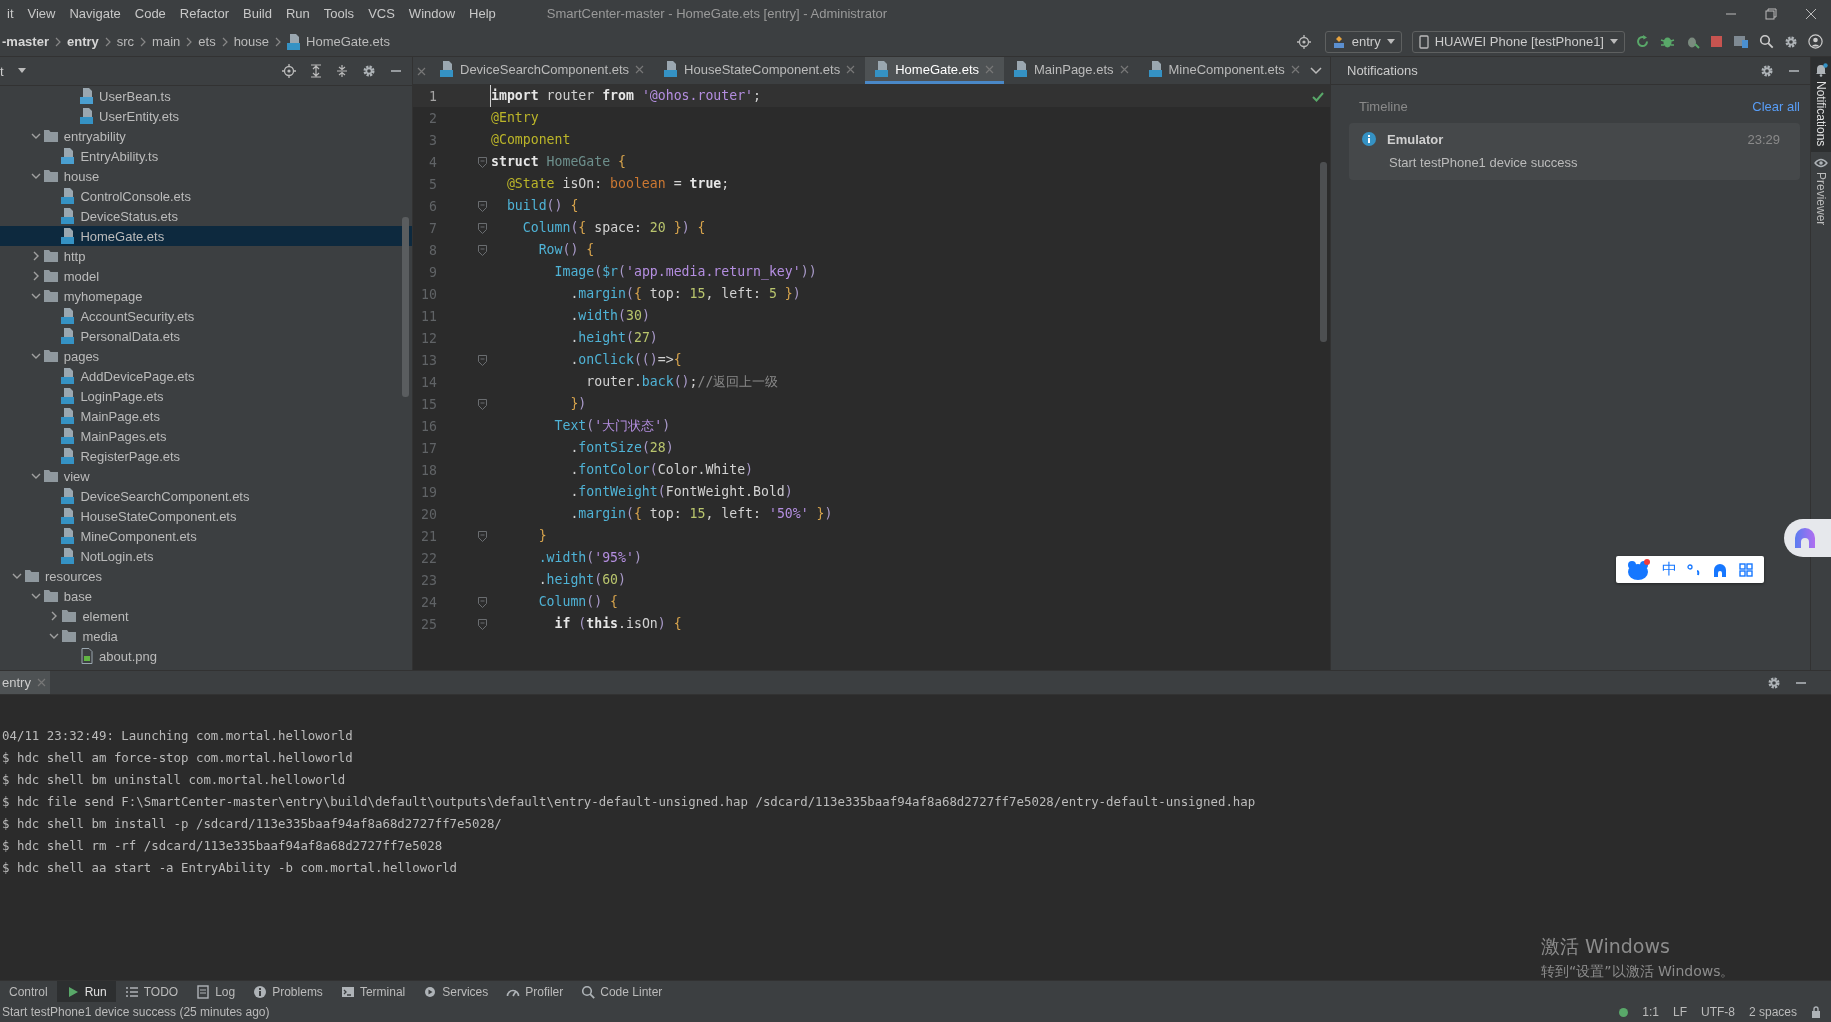 This screenshot has width=1831, height=1022. What do you see at coordinates (1741, 41) in the screenshot?
I see `device-manager-icon` at bounding box center [1741, 41].